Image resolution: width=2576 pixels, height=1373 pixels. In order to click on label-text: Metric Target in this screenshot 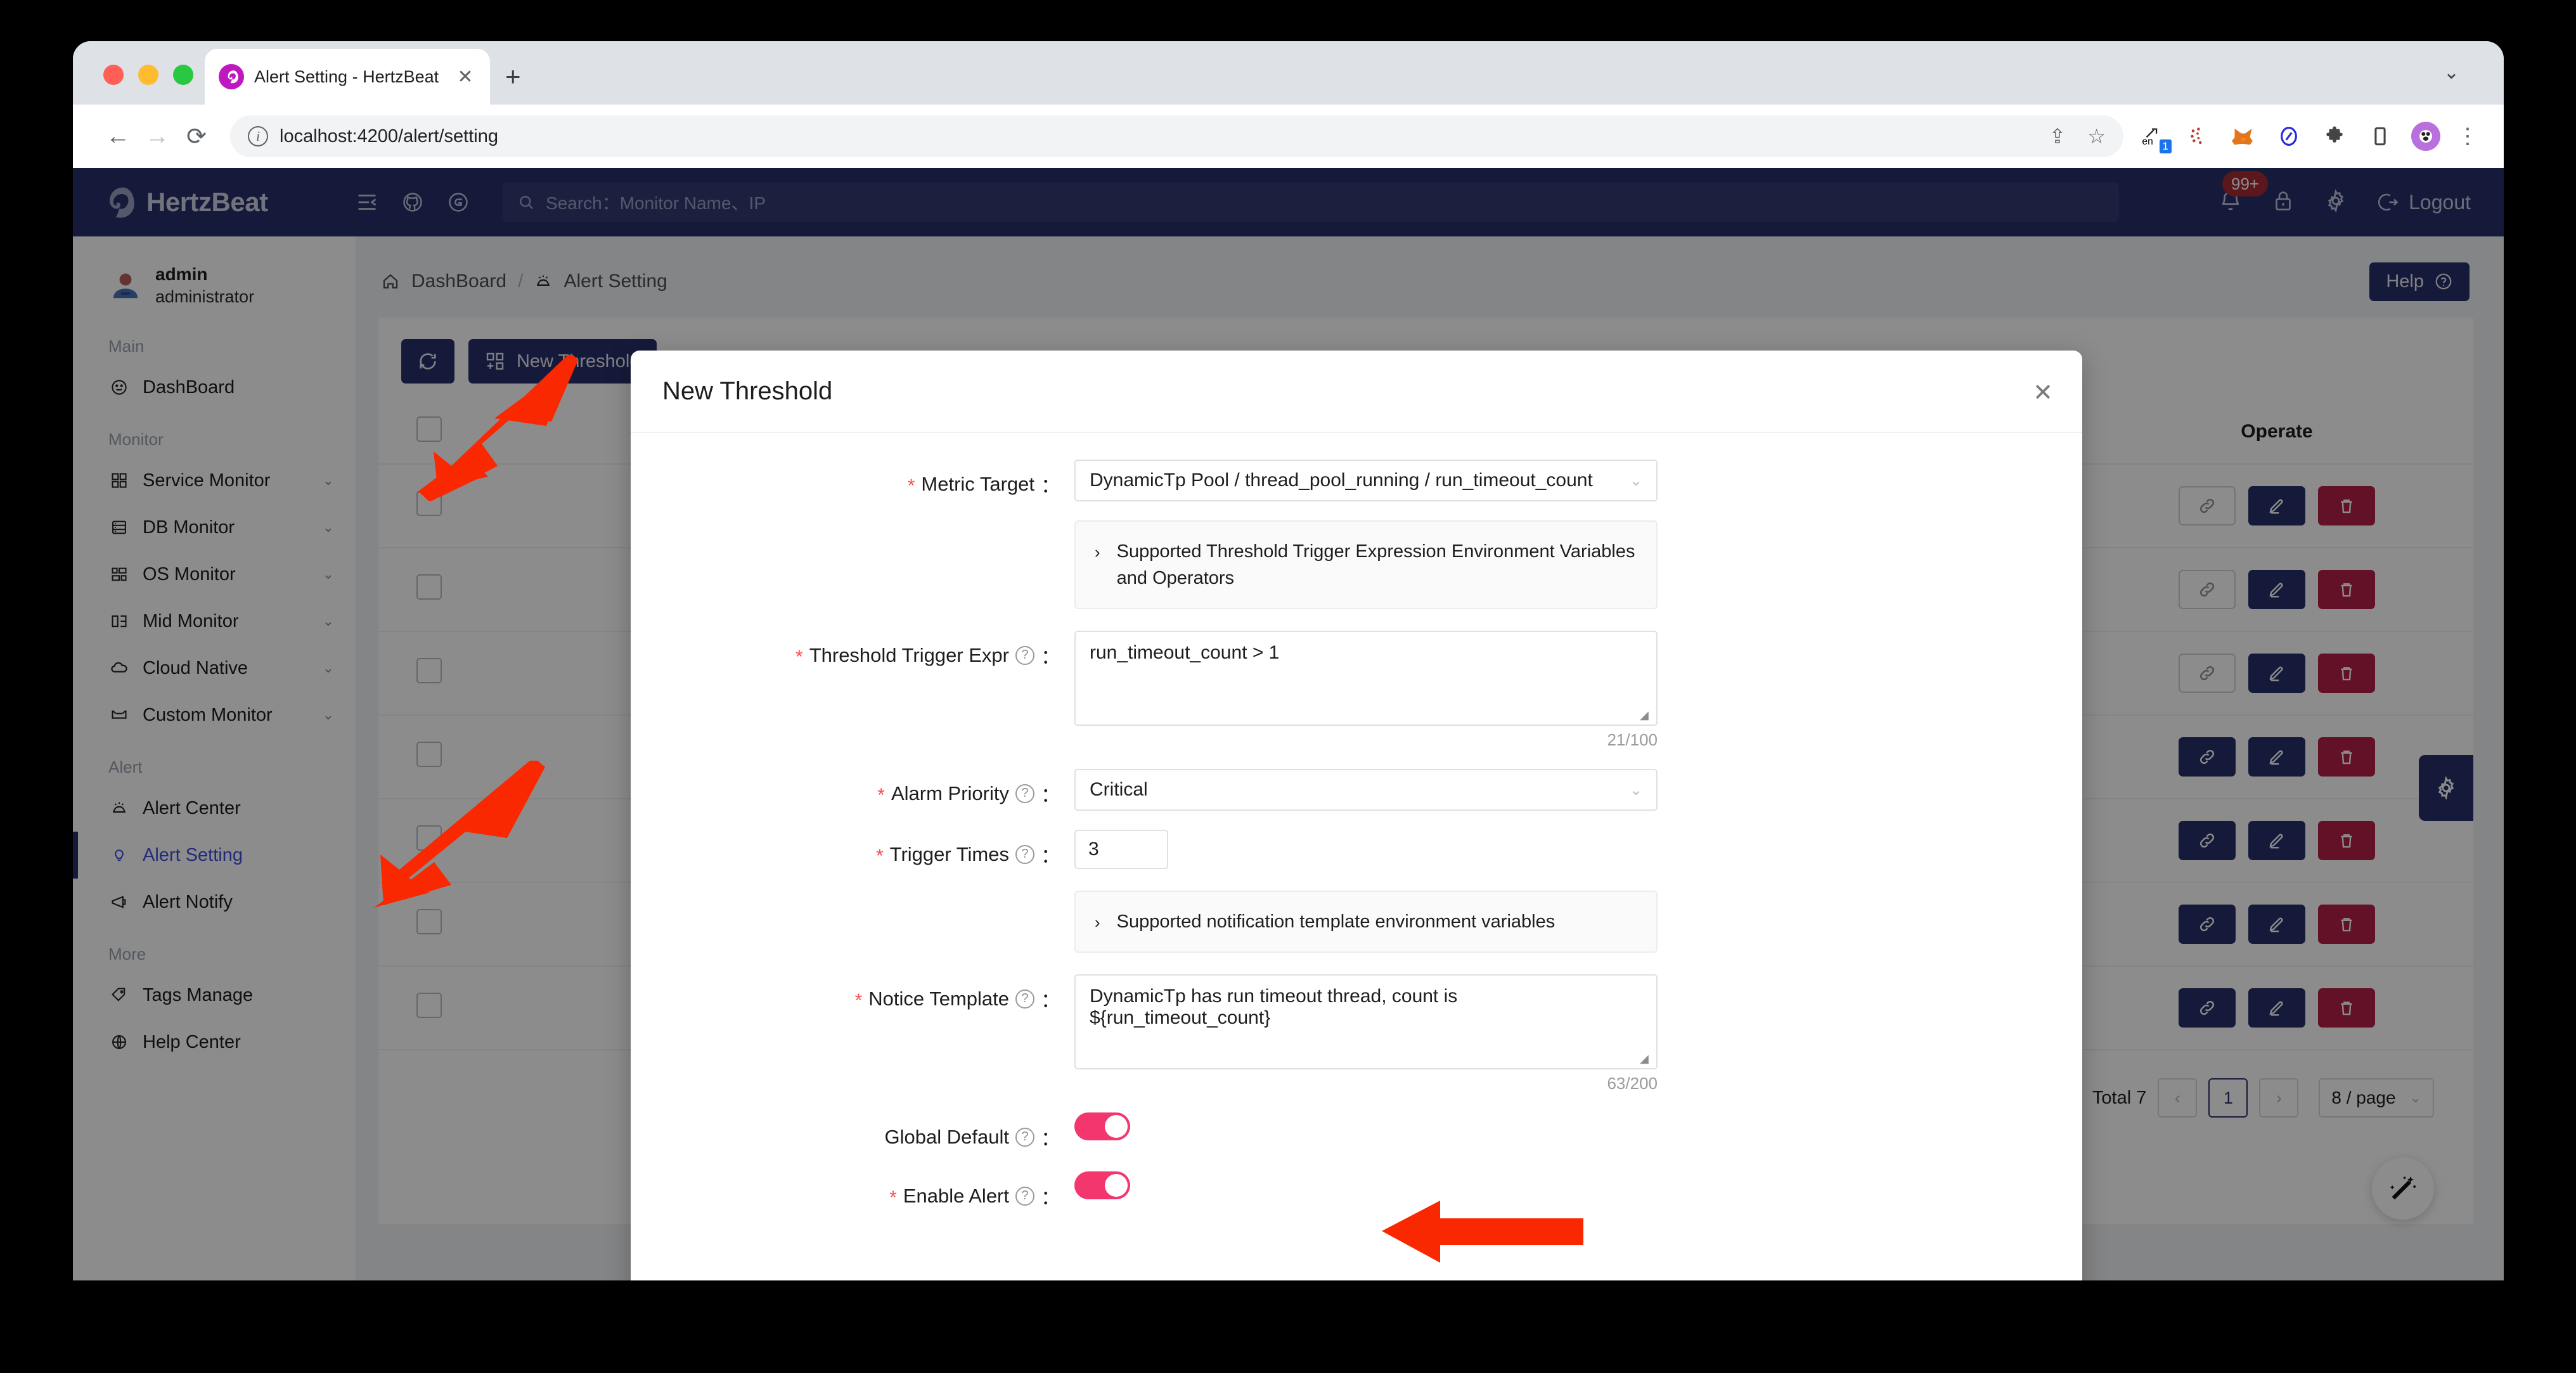, I will do `click(978, 484)`.